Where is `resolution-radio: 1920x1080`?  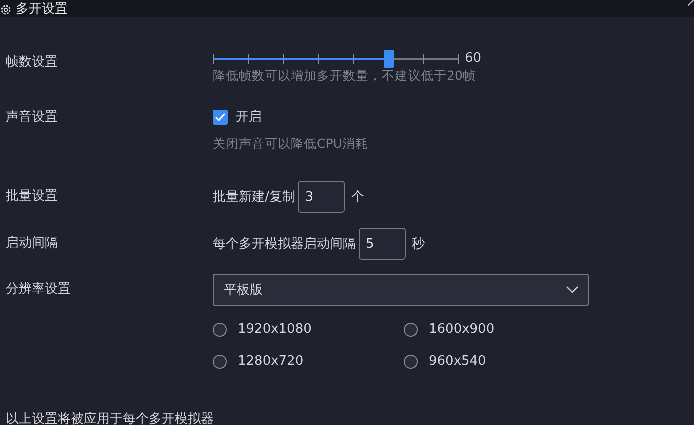
resolution-radio: 1920x1080 is located at coordinates (308, 329).